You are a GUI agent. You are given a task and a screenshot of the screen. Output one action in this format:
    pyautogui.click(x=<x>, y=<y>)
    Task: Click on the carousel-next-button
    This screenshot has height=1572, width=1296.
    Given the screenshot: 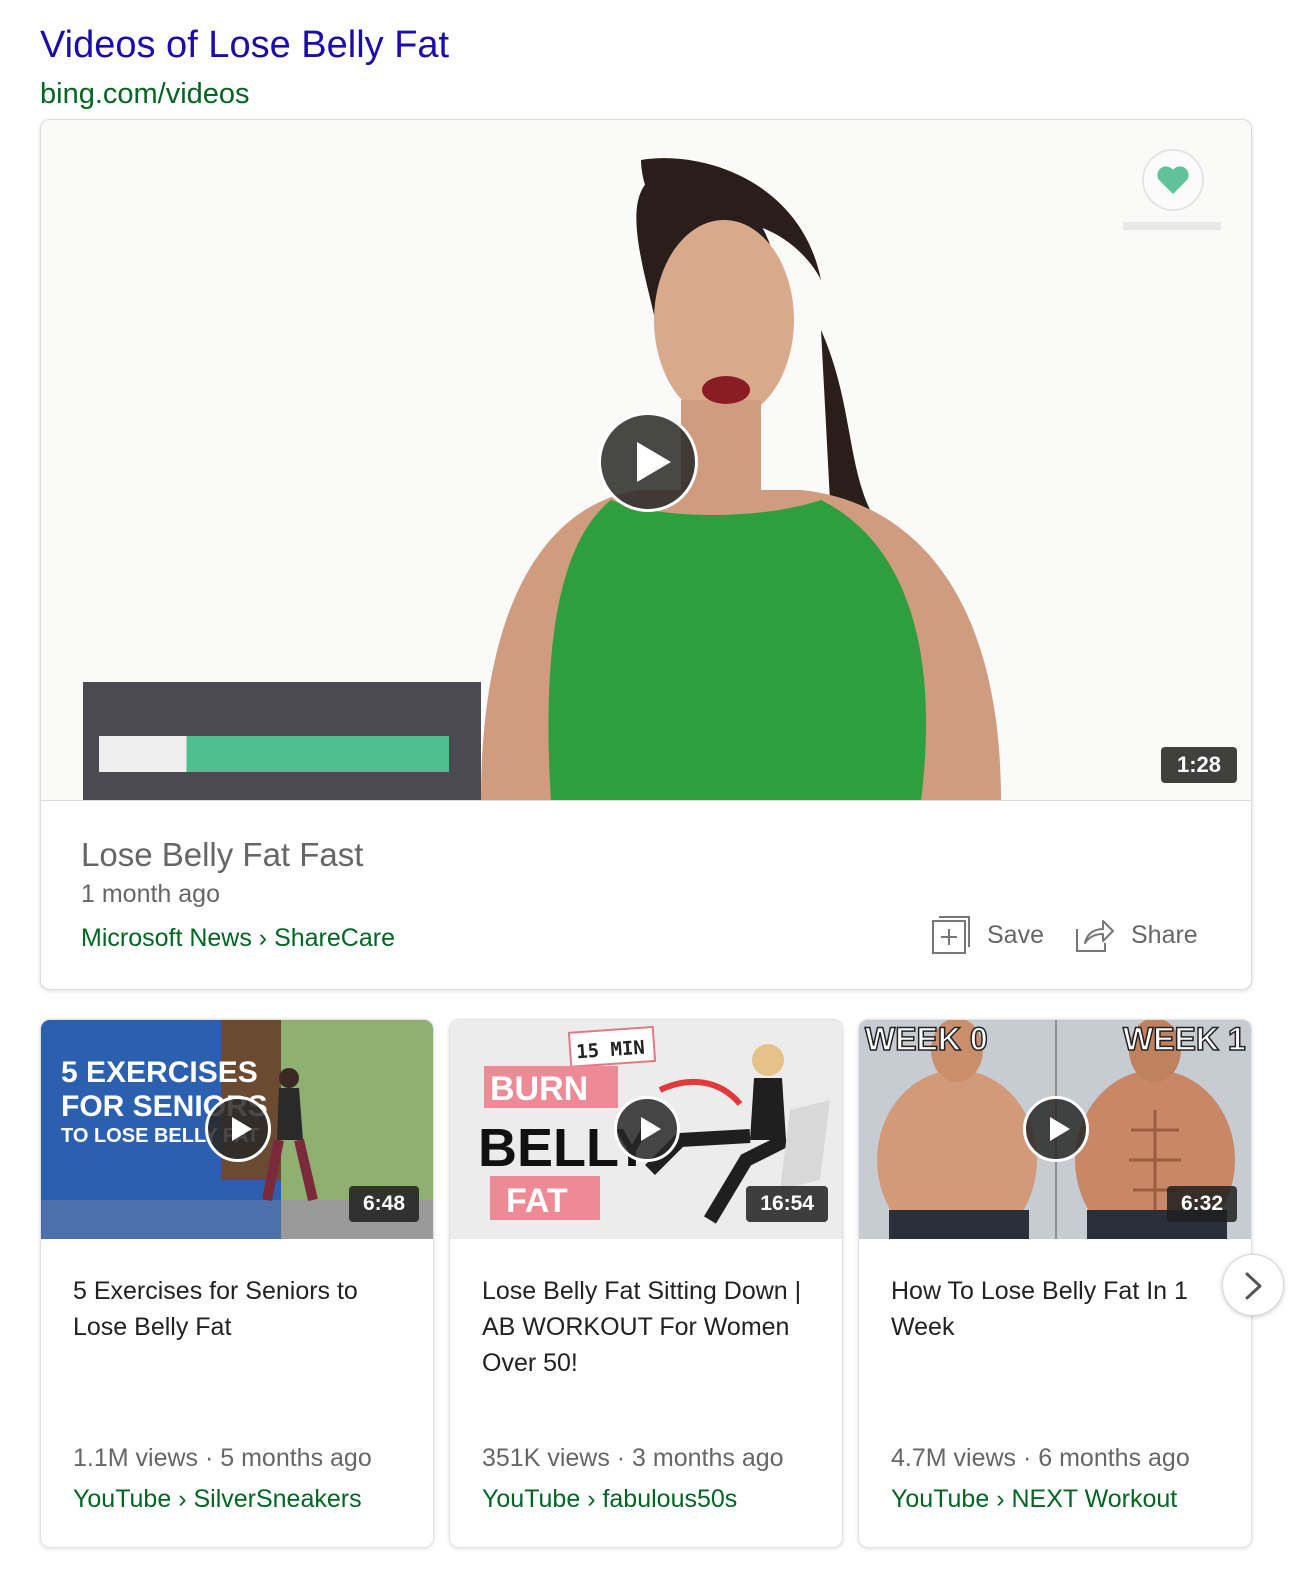 What is the action you would take?
    pyautogui.click(x=1253, y=1285)
    